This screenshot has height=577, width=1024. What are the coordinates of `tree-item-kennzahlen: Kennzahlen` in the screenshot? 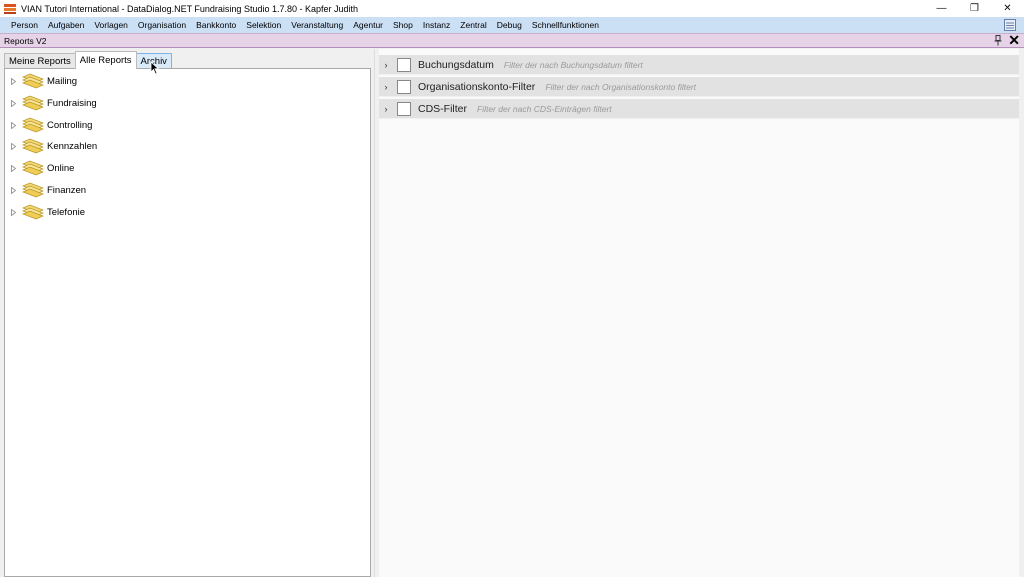 It's located at (53, 146).